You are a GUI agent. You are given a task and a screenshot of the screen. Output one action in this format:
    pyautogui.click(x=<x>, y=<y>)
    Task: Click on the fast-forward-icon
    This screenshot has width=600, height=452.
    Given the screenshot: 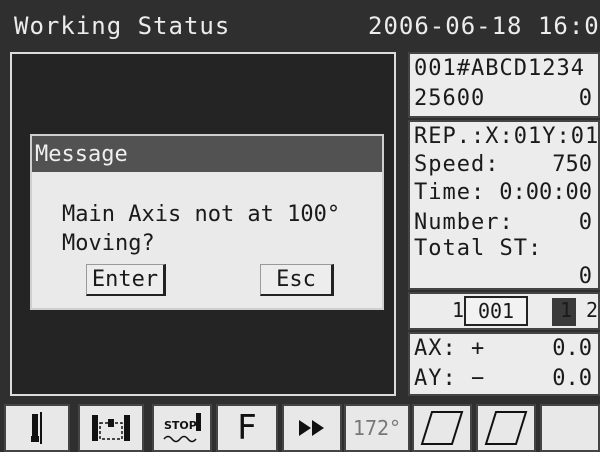 What is the action you would take?
    pyautogui.click(x=311, y=428)
    